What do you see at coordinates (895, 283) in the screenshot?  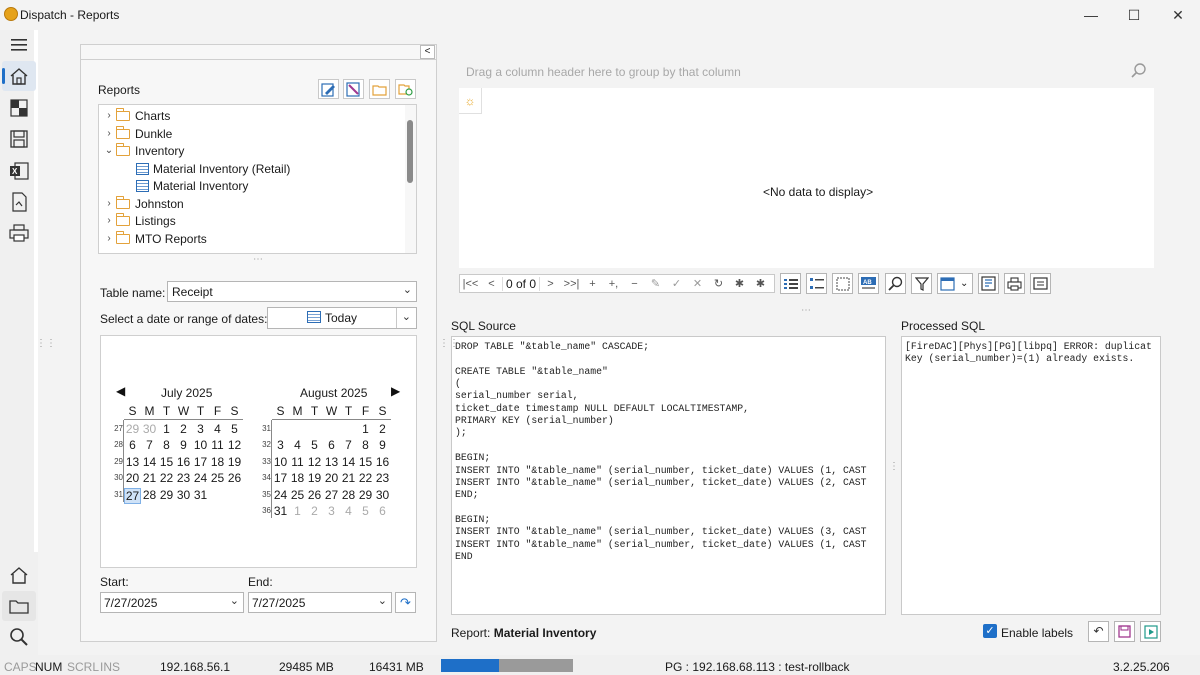 I see `find-button` at bounding box center [895, 283].